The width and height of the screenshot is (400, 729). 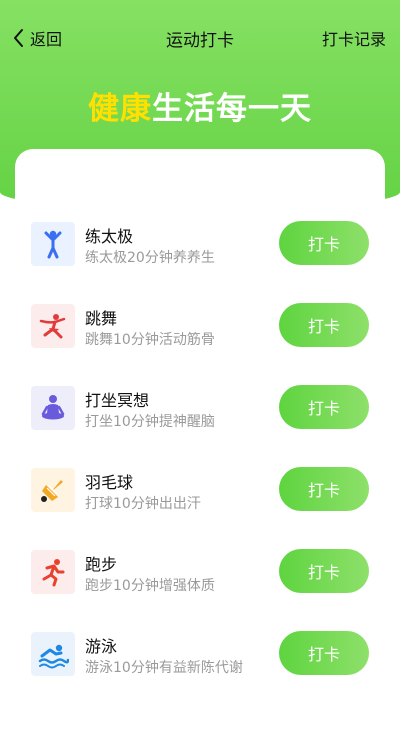 What do you see at coordinates (101, 564) in the screenshot?
I see `activity-name: 跑步` at bounding box center [101, 564].